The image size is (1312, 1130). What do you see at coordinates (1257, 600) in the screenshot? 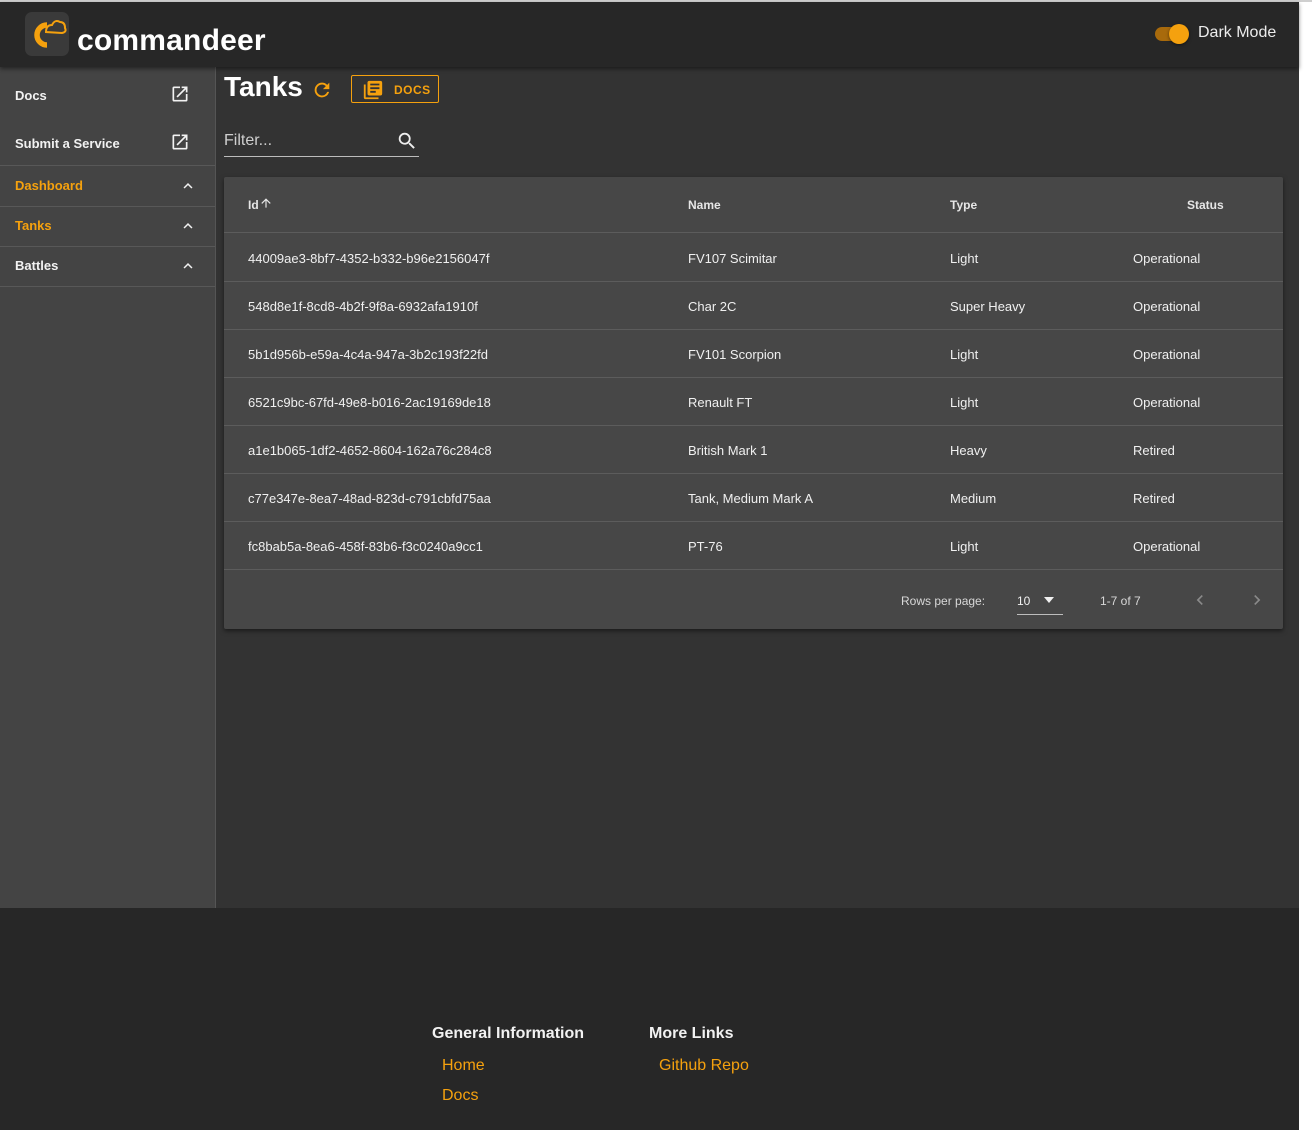
I see `next-page-icon` at bounding box center [1257, 600].